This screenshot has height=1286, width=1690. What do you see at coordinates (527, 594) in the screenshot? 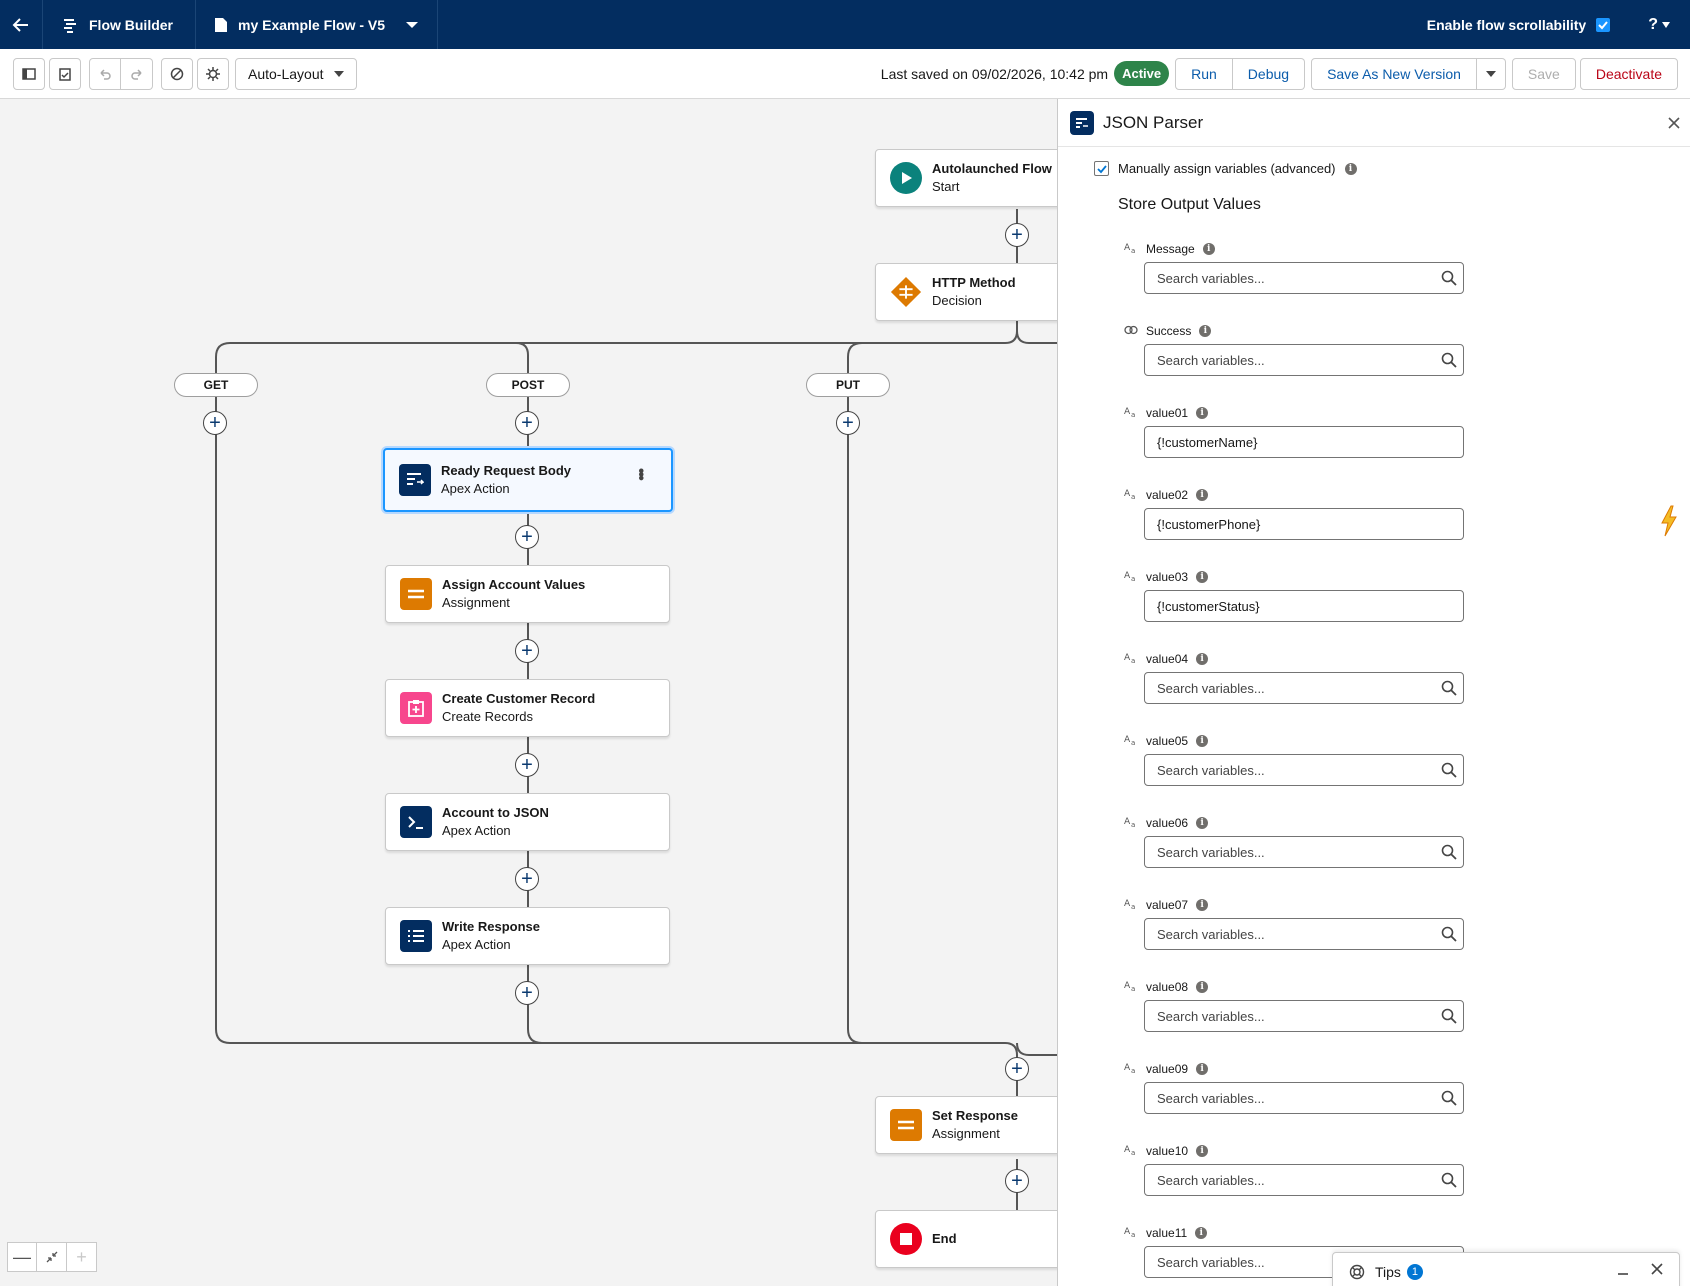
I see `assign-account-values-node: Assign Account Values Assignment` at bounding box center [527, 594].